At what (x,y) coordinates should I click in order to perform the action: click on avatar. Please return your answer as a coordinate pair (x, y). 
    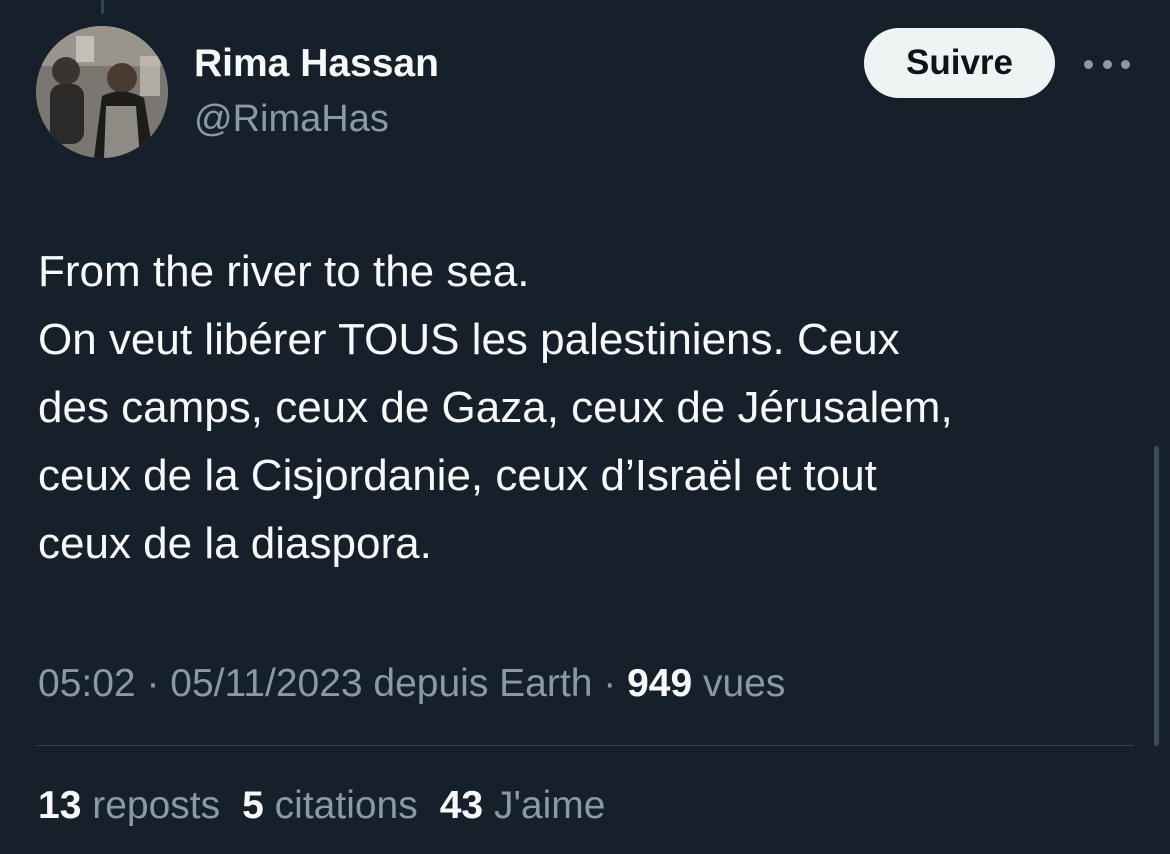
    Looking at the image, I should click on (102, 92).